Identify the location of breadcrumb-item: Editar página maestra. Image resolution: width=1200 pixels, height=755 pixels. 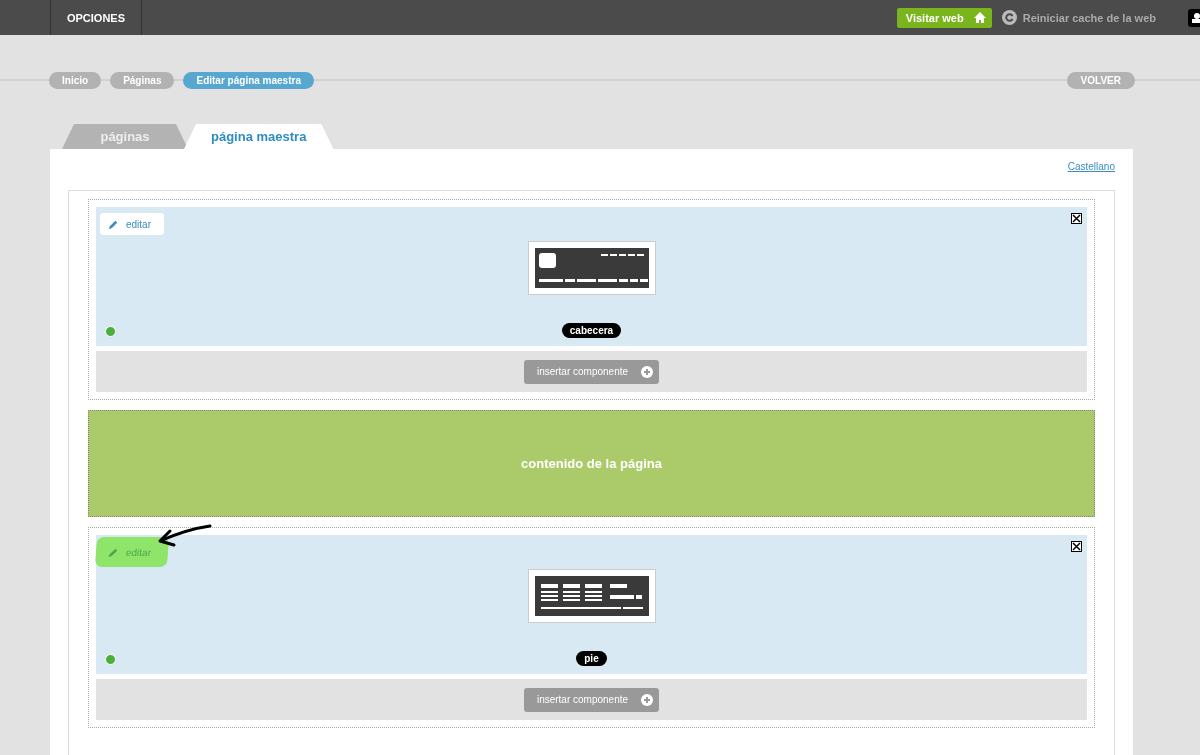
(248, 80).